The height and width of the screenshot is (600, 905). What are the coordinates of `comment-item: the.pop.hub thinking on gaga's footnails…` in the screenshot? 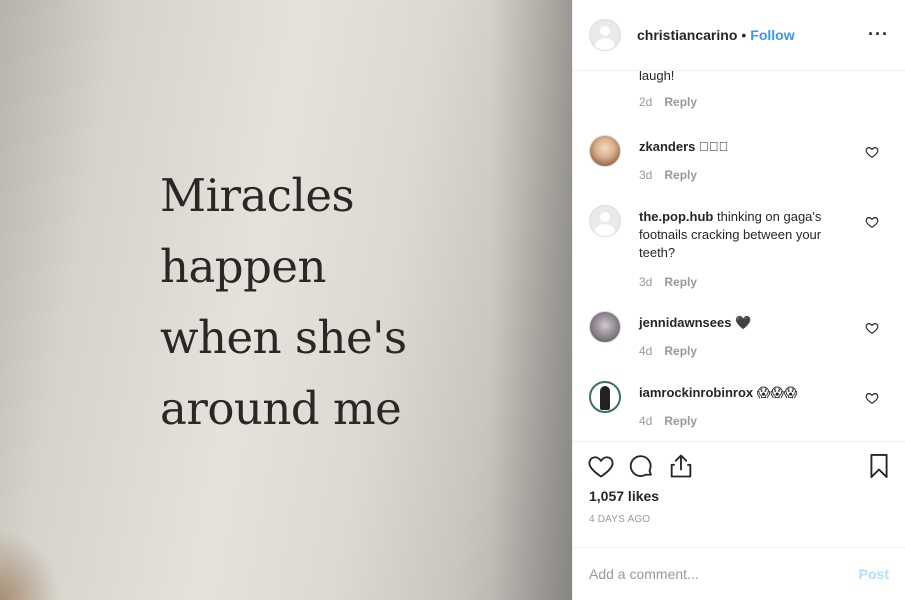 It's located at (739, 248).